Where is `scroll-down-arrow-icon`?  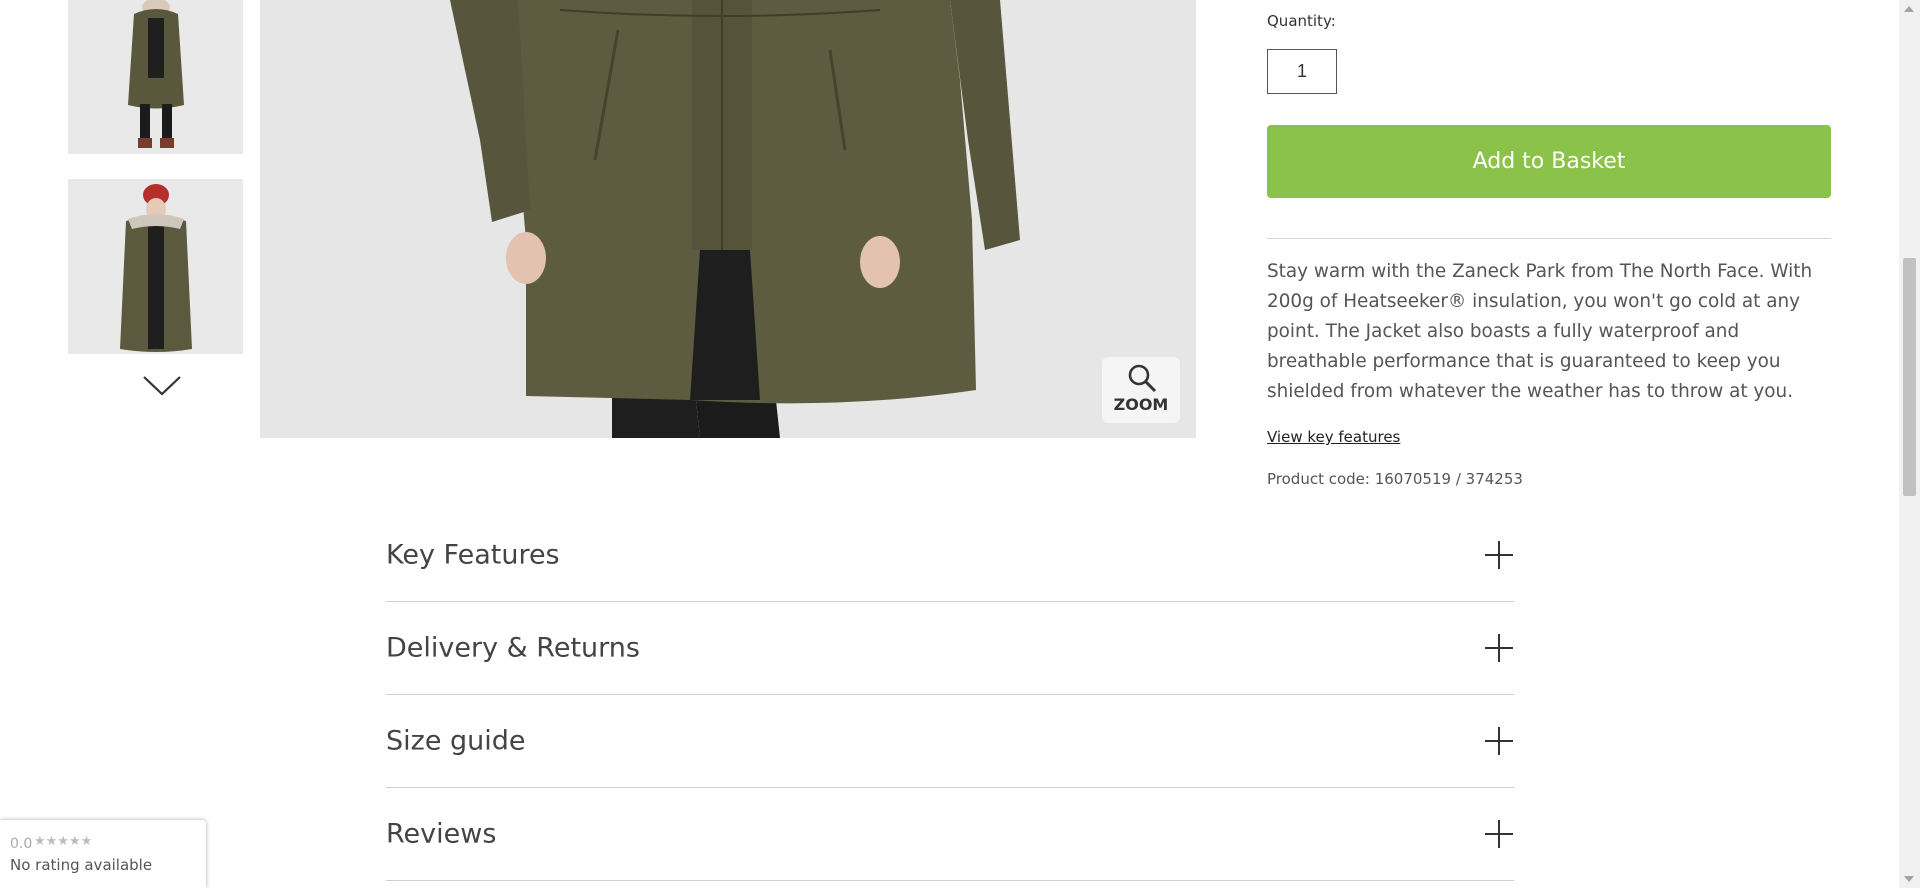 scroll-down-arrow-icon is located at coordinates (1909, 879).